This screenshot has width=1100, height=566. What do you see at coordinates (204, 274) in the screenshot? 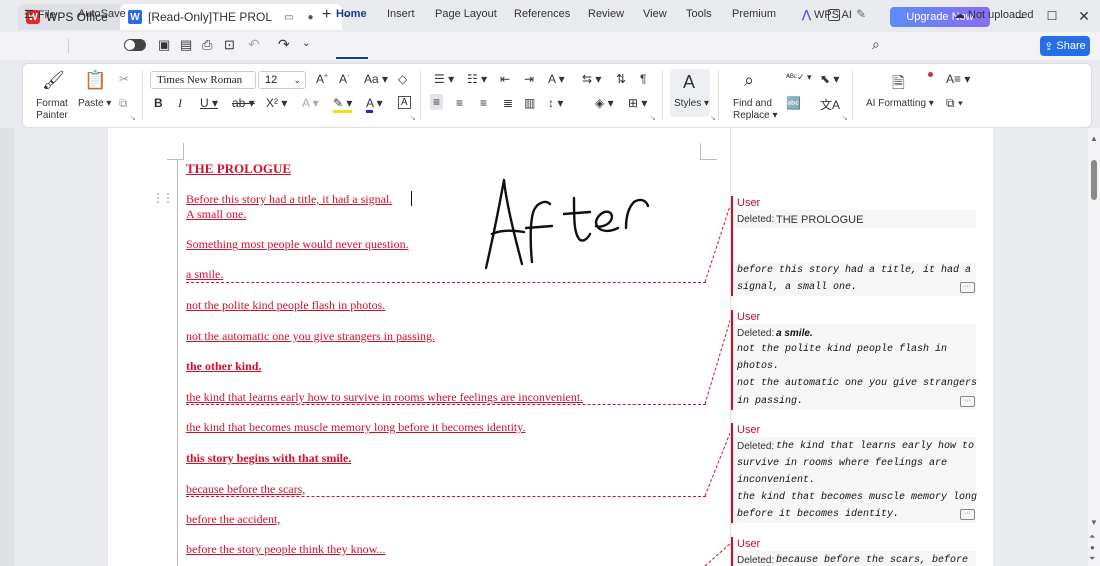
I see `doc-paragraph: a smile.` at bounding box center [204, 274].